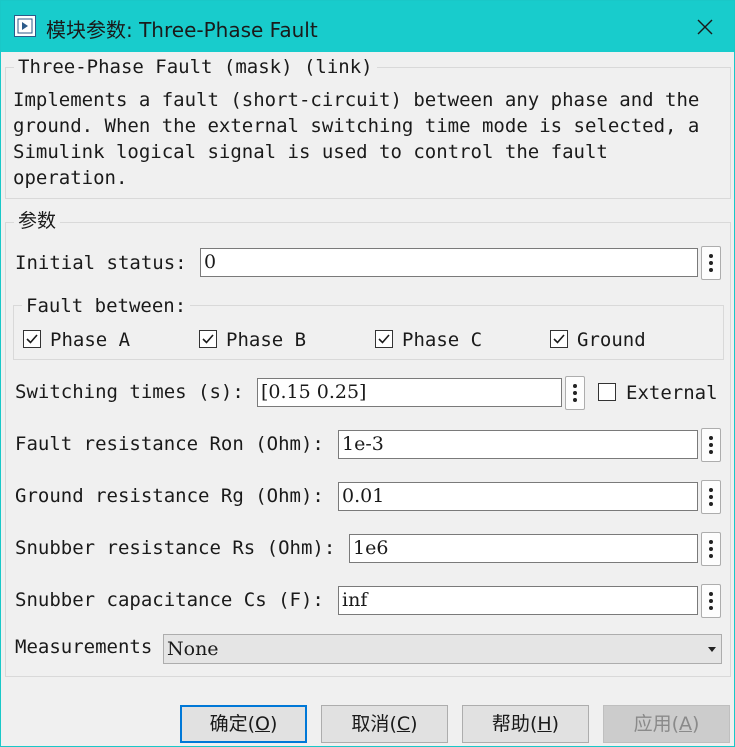 This screenshot has height=747, width=735. What do you see at coordinates (711, 549) in the screenshot?
I see `snubber-resistance-more-button` at bounding box center [711, 549].